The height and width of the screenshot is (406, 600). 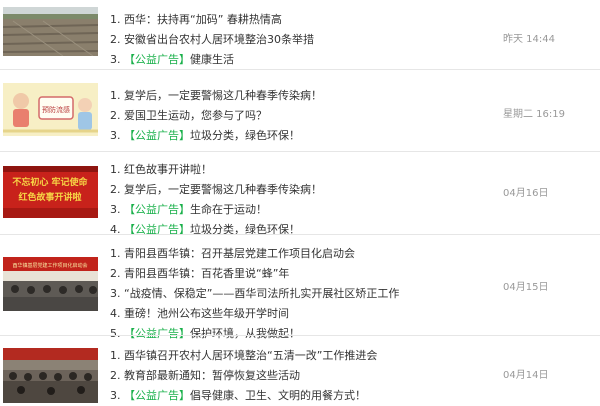 I want to click on timestamp: 星期二 16:19, so click(x=534, y=114).